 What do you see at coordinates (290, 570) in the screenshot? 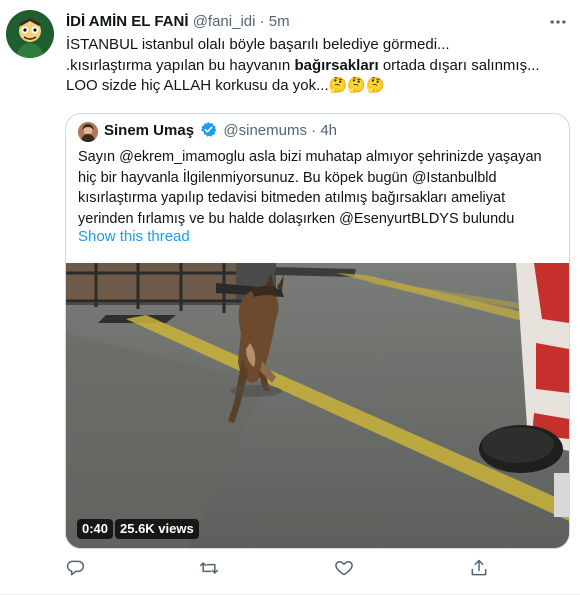
I see `tweet-action-bar` at bounding box center [290, 570].